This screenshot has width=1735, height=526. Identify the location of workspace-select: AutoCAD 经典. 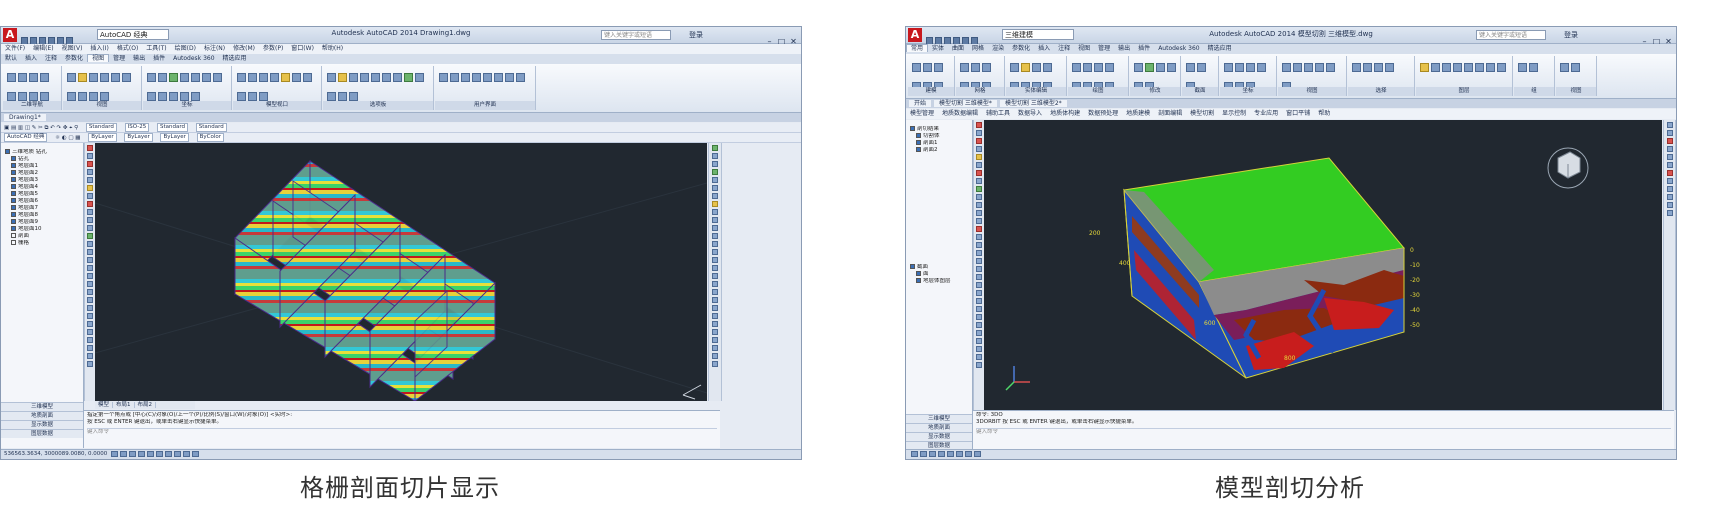
(133, 34).